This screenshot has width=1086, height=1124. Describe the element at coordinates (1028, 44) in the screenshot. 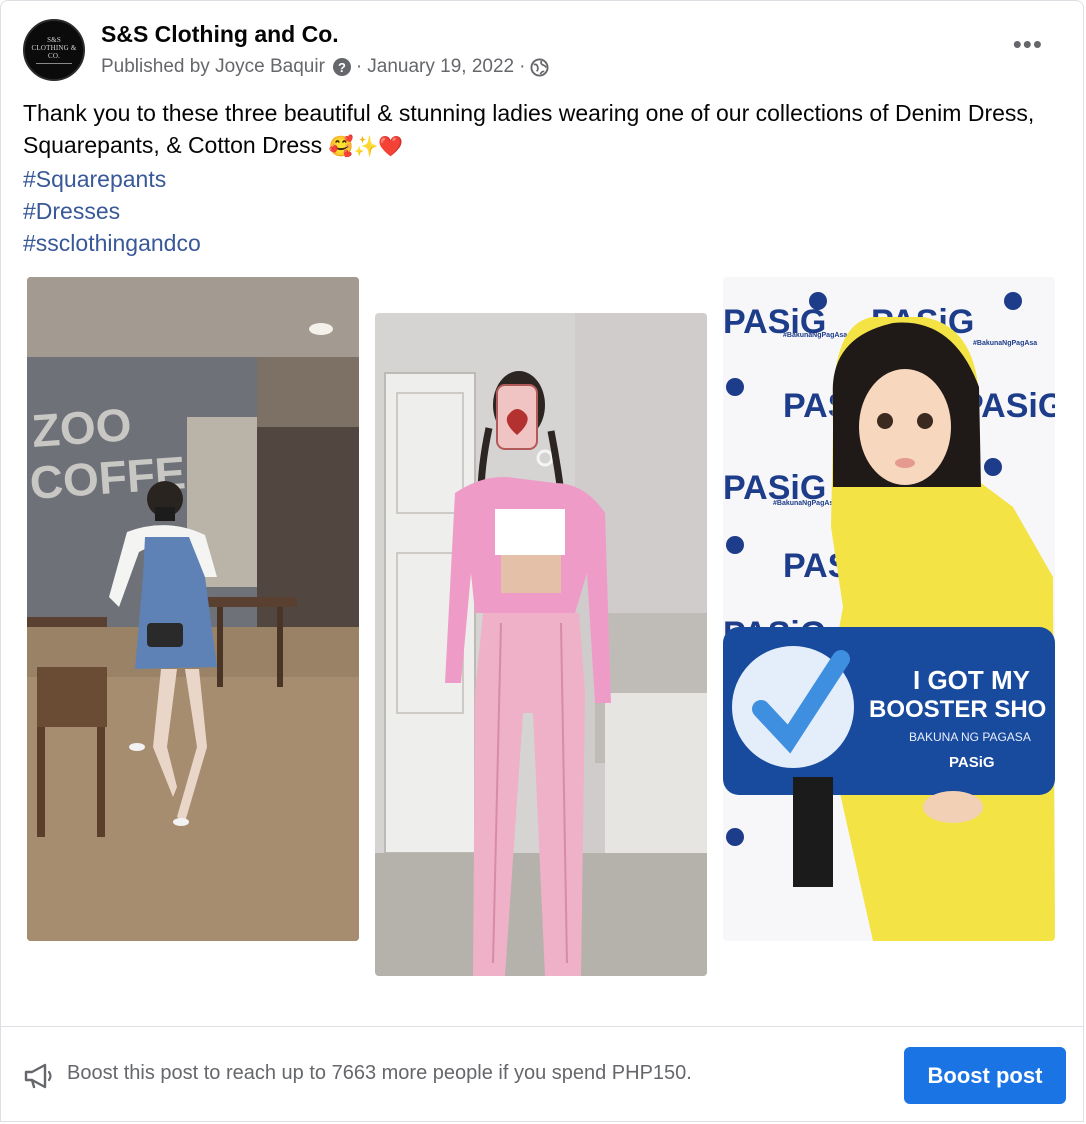

I see `more-options-icon: •••` at that location.